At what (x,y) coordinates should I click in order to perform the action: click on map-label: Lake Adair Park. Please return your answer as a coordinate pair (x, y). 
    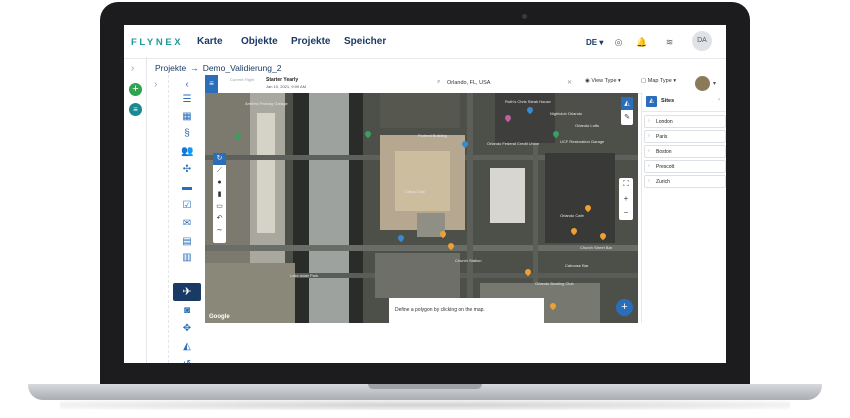
    Looking at the image, I should click on (304, 275).